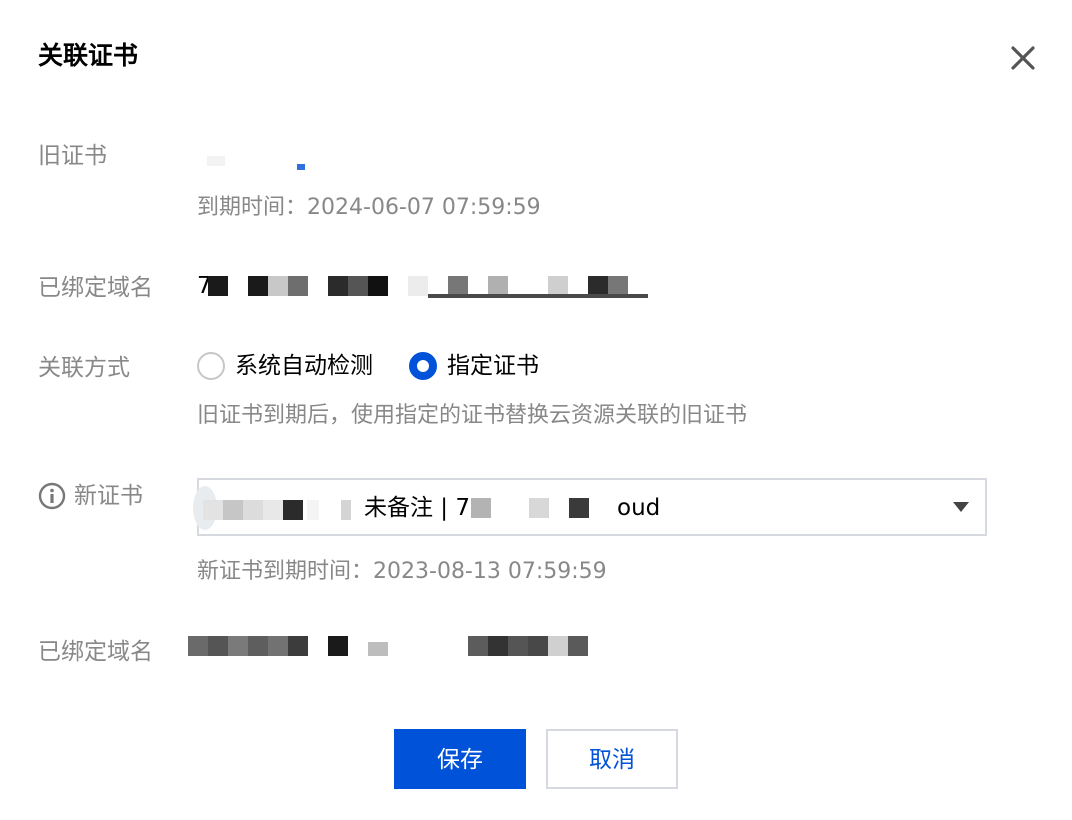  What do you see at coordinates (52, 496) in the screenshot?
I see `info-icon` at bounding box center [52, 496].